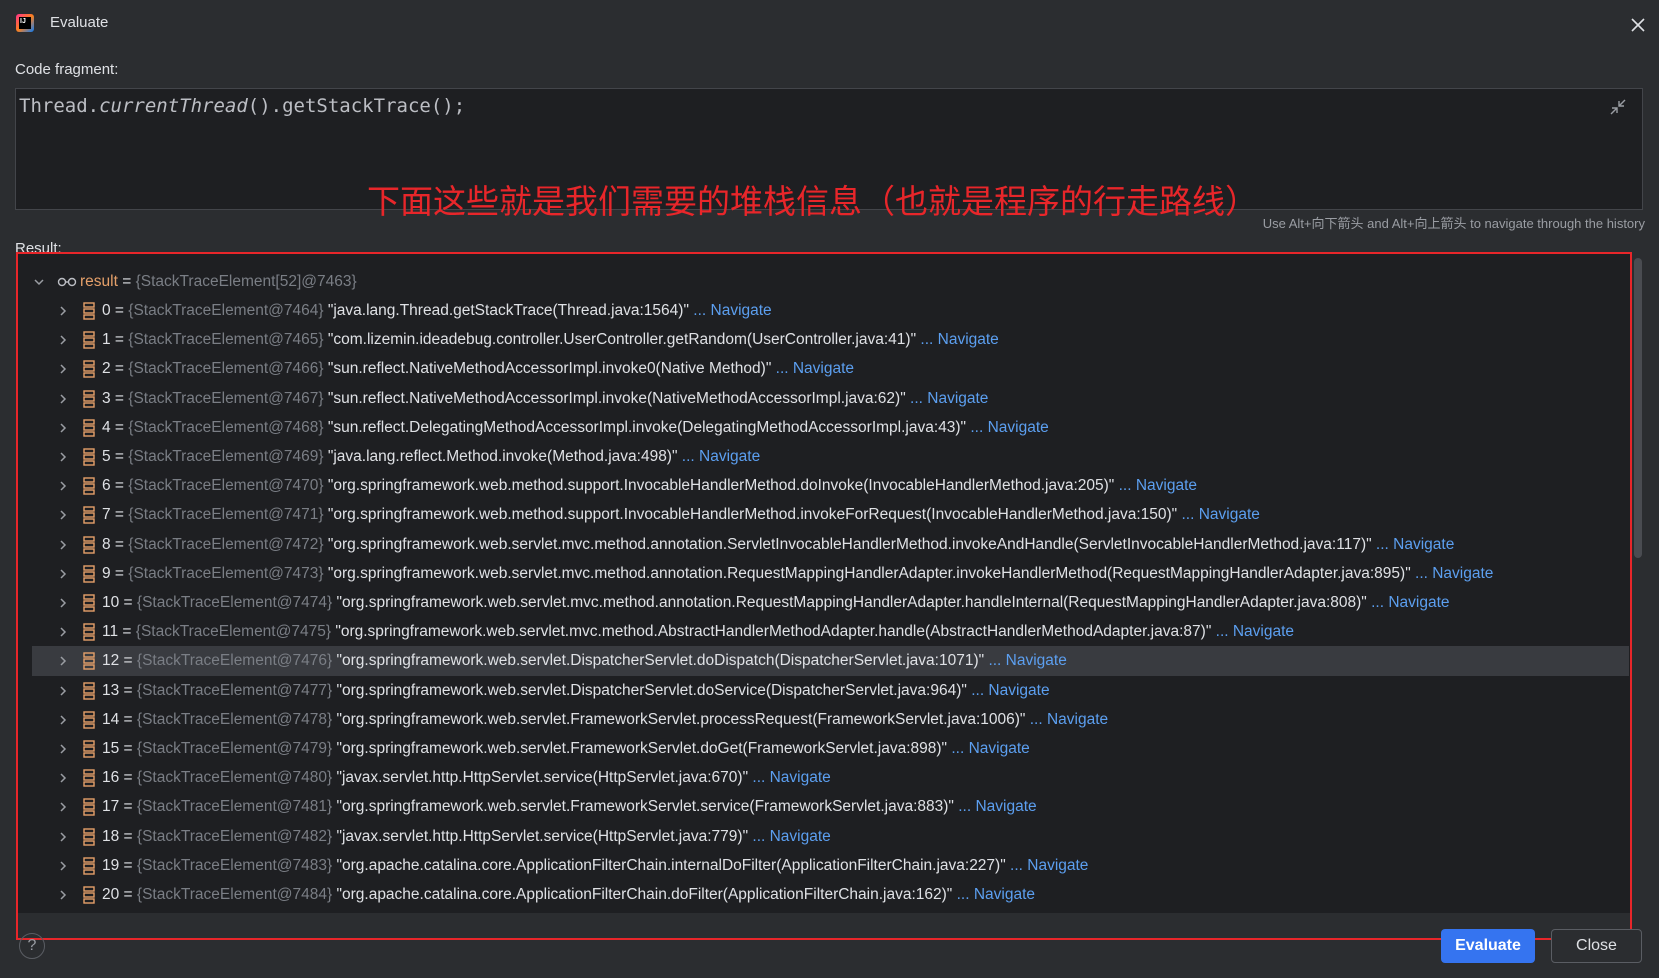 The width and height of the screenshot is (1659, 978). I want to click on close-button: Close, so click(1596, 946).